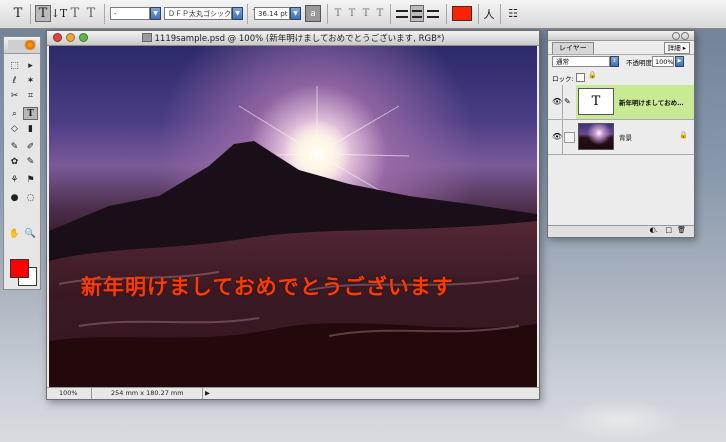  Describe the element at coordinates (685, 36) in the screenshot. I see `panel-collapse-icon` at that location.